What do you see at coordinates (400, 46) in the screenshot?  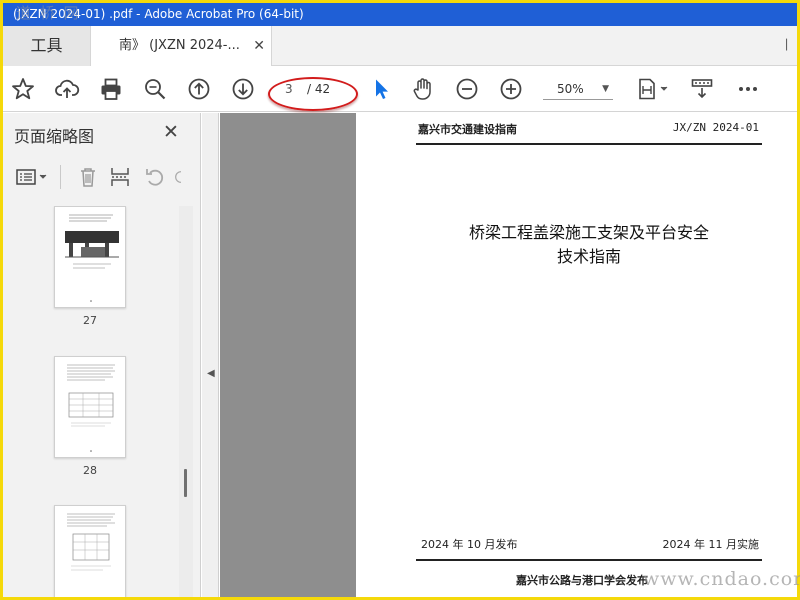 I see `tab-bar: 工具 南》 (JXZN 2024-... ✕ ▏` at bounding box center [400, 46].